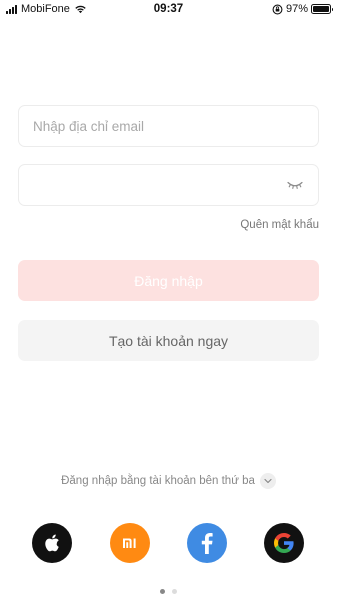 The image size is (337, 600). I want to click on xiaomi-login-button, so click(130, 543).